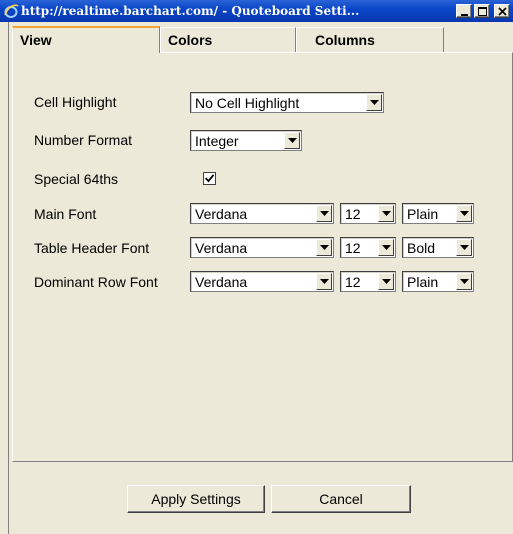 This screenshot has width=513, height=534. I want to click on dominant-row-font-style-value: Plain, so click(423, 282).